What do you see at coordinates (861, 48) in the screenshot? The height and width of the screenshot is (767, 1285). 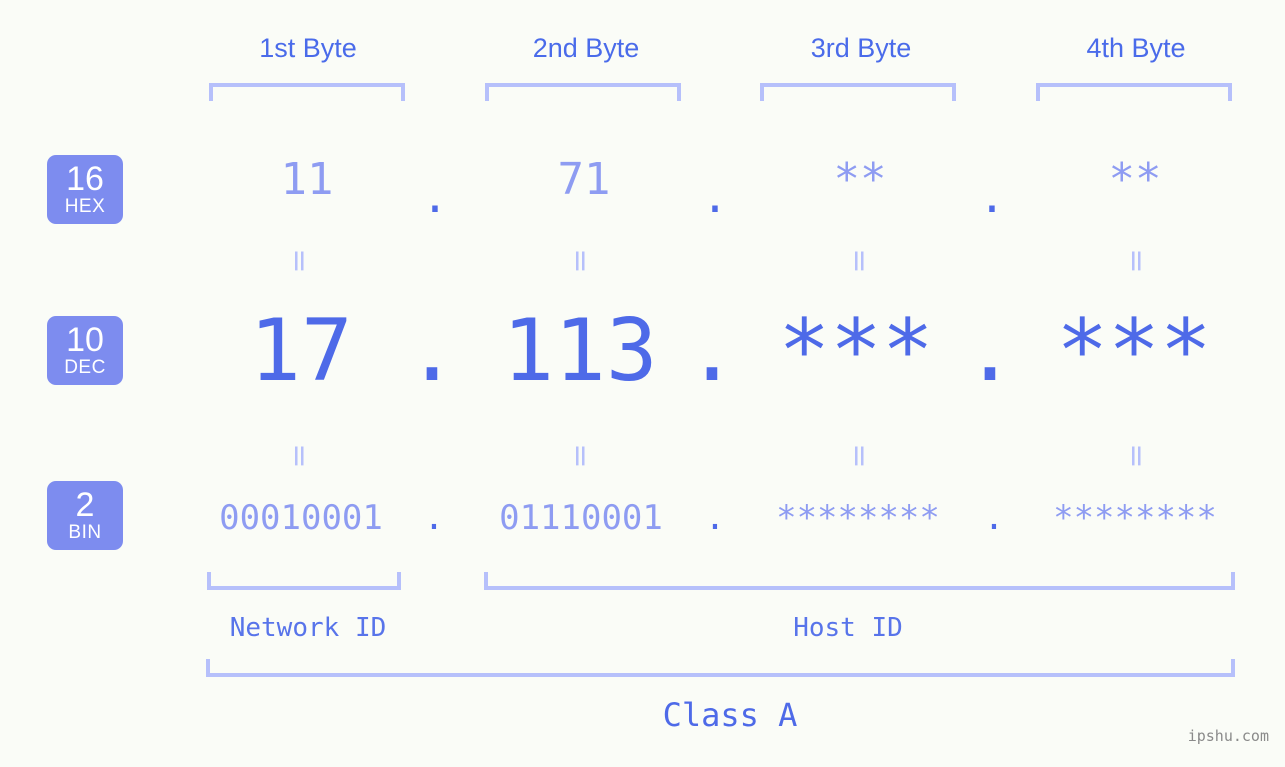 I see `byte-header-3: 3rd Byte` at bounding box center [861, 48].